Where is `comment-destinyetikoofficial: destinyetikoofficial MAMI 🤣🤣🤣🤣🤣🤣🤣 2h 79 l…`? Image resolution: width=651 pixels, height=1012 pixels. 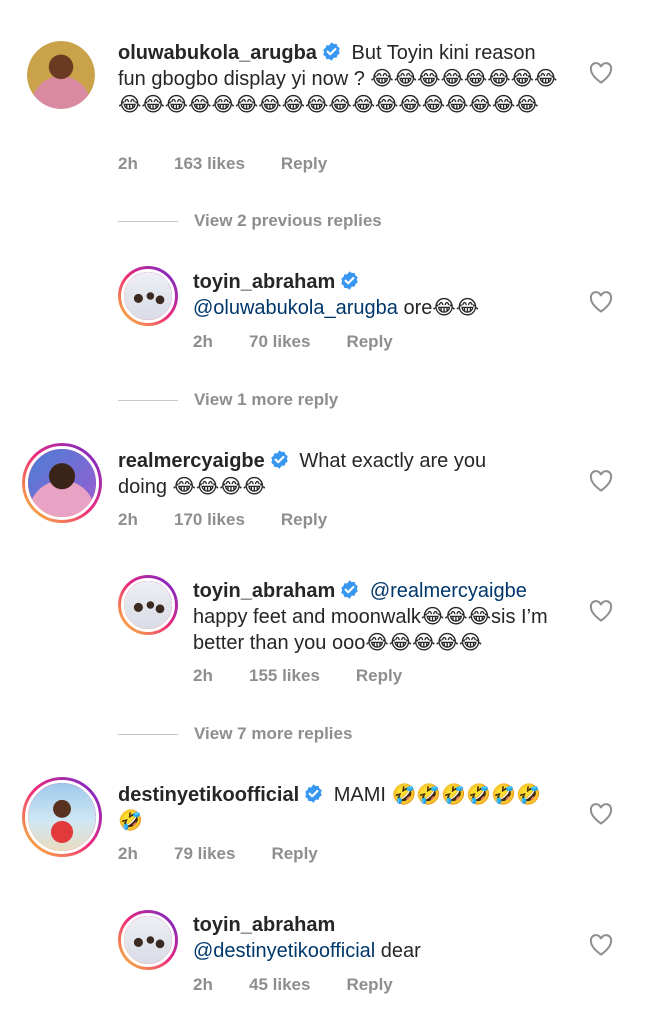
comment-destinyetikoofficial: destinyetikoofficial MAMI 🤣🤣🤣🤣🤣🤣🤣 2h 79 l… is located at coordinates (325, 825).